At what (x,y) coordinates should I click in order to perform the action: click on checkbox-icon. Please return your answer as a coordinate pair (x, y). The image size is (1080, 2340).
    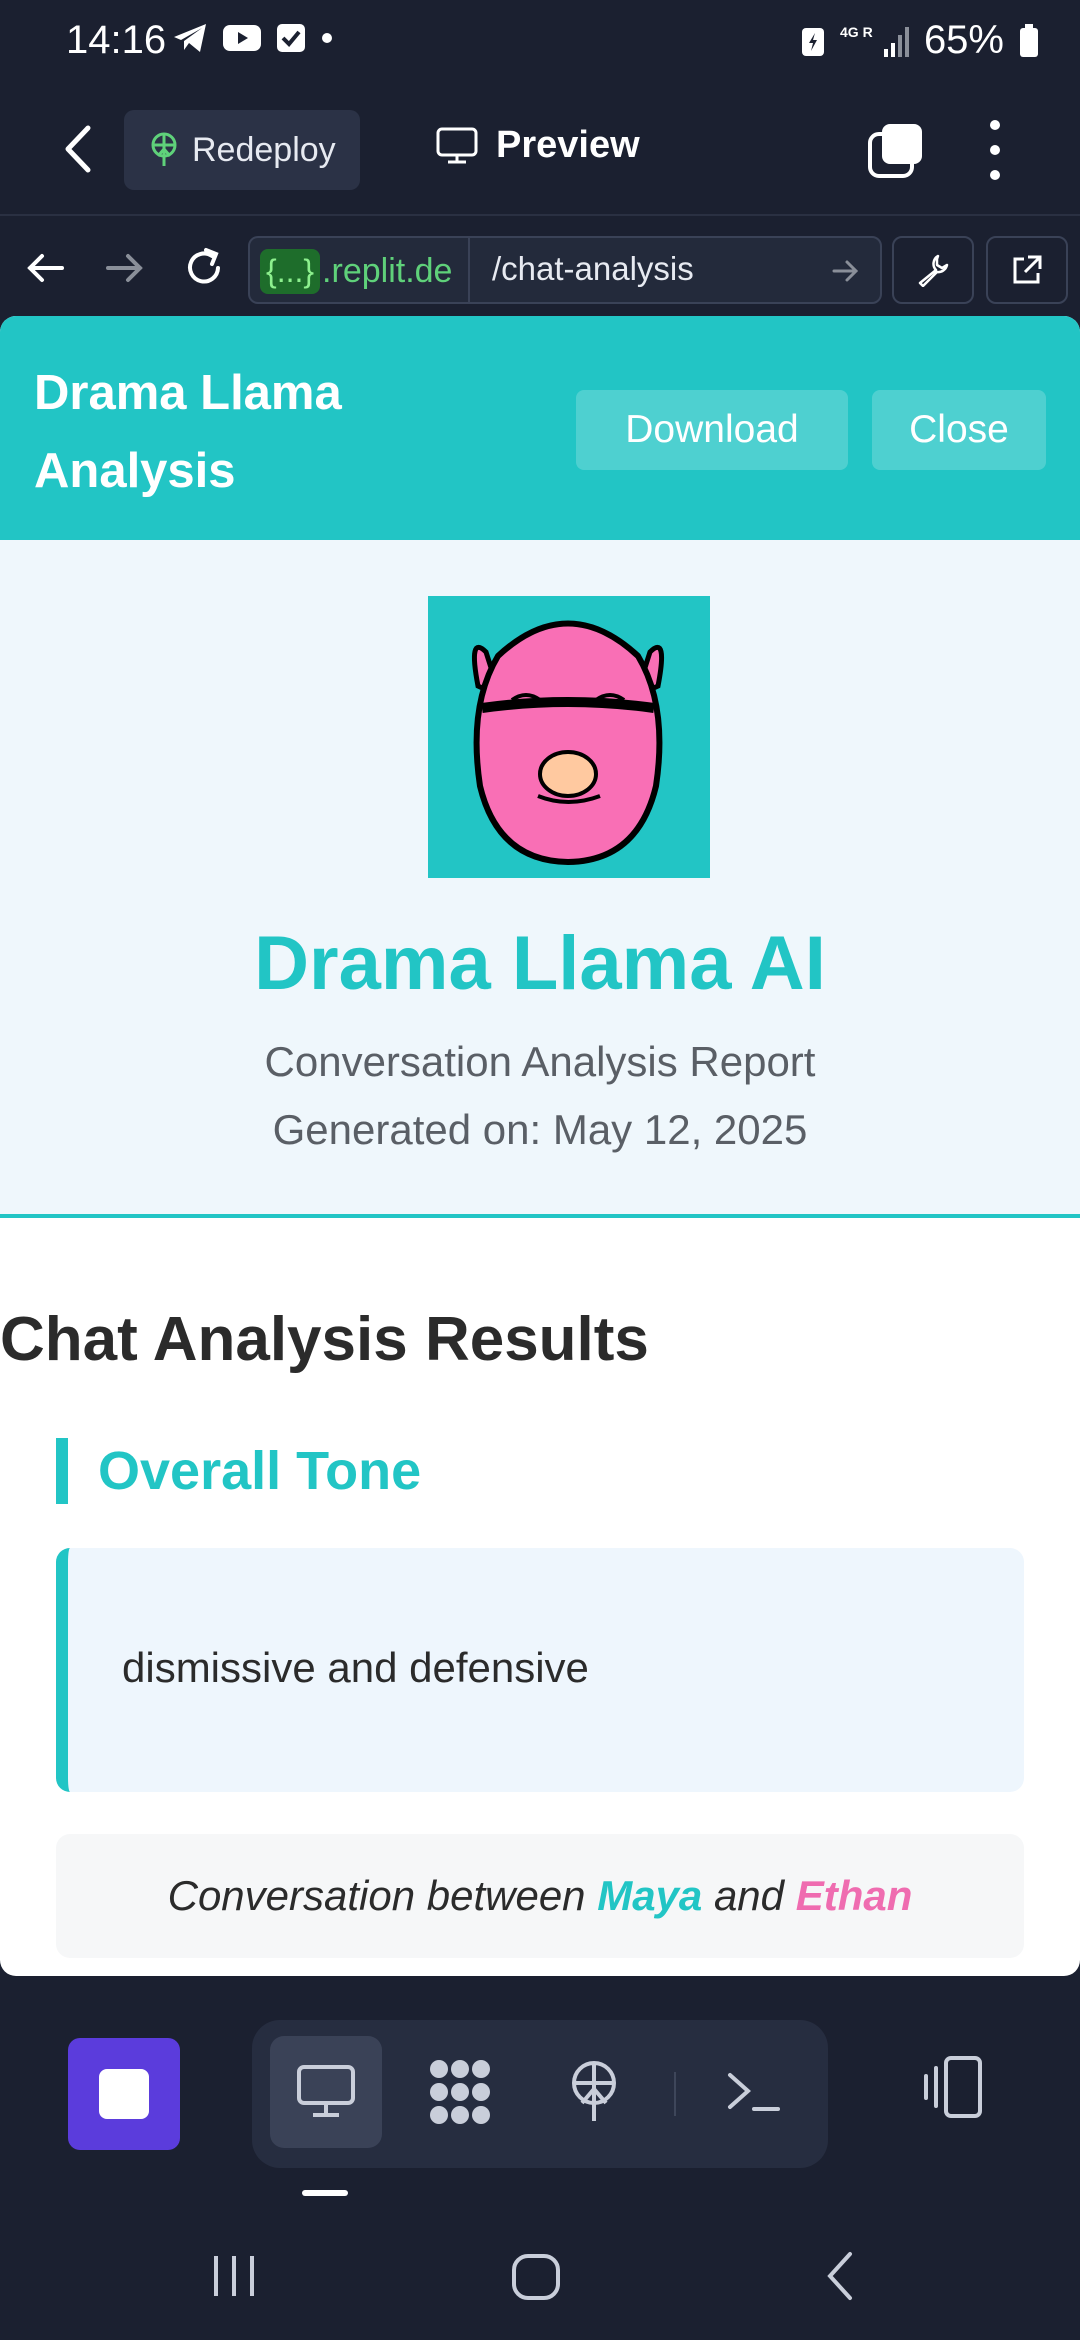
    Looking at the image, I should click on (291, 38).